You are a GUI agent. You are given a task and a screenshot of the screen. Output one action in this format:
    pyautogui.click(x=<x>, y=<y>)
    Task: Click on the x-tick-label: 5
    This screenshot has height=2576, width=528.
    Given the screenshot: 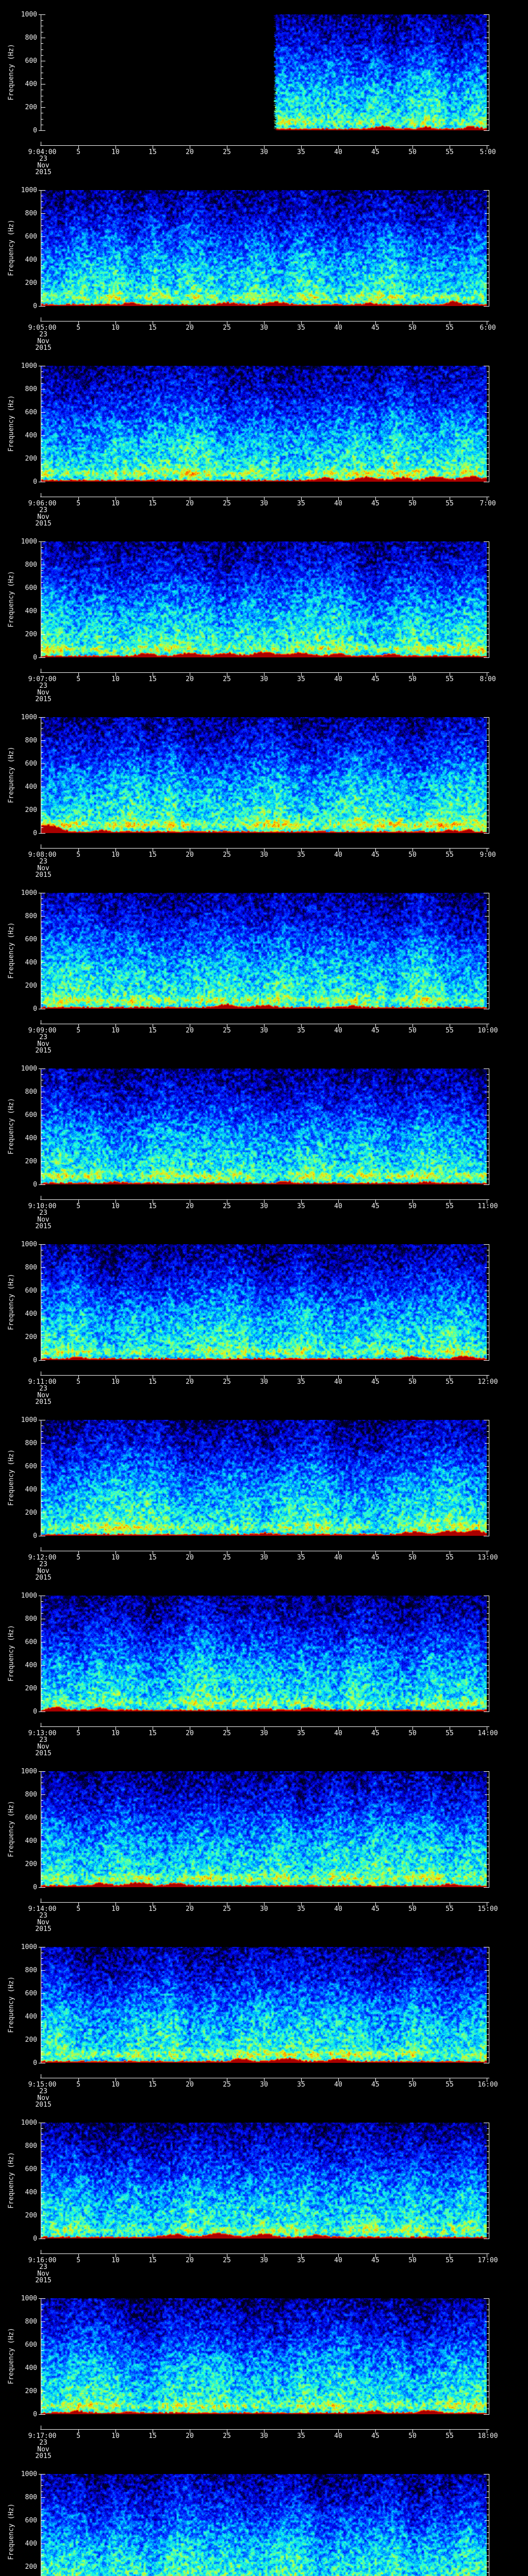 What is the action you would take?
    pyautogui.click(x=78, y=1382)
    